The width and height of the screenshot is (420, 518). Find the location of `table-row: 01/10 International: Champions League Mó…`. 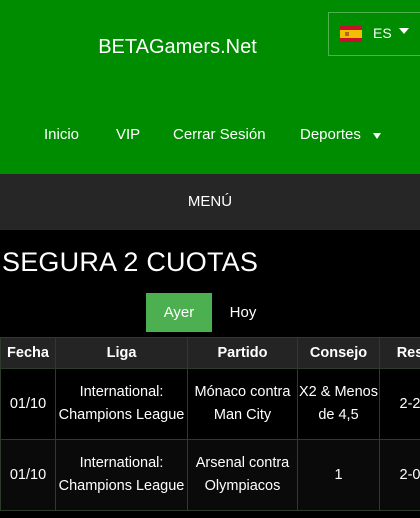

table-row: 01/10 International: Champions League Mó… is located at coordinates (210, 404).